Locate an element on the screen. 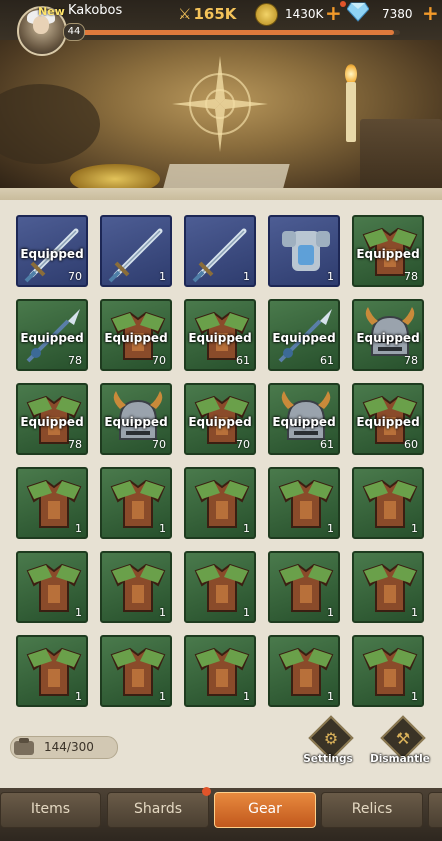 Image resolution: width=442 pixels, height=841 pixels. notification-dot is located at coordinates (343, 4).